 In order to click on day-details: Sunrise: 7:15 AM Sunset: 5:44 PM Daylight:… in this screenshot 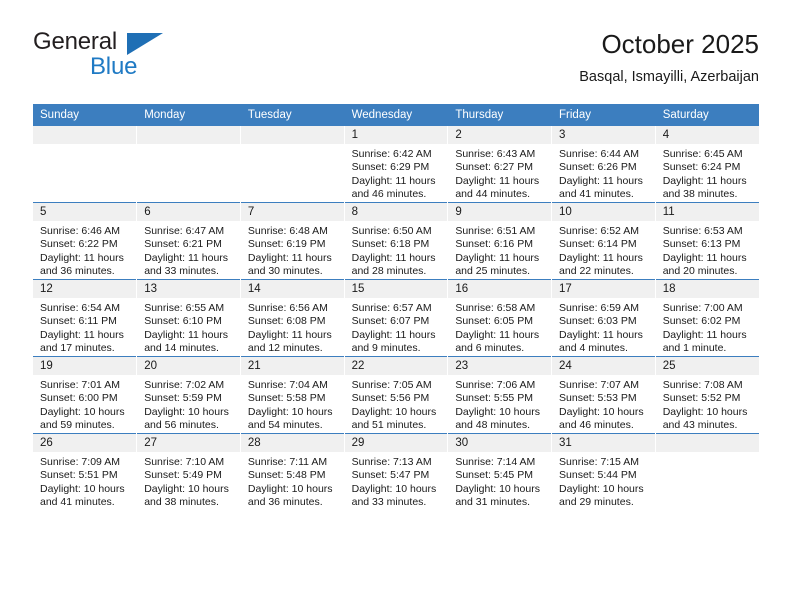, I will do `click(603, 480)`.